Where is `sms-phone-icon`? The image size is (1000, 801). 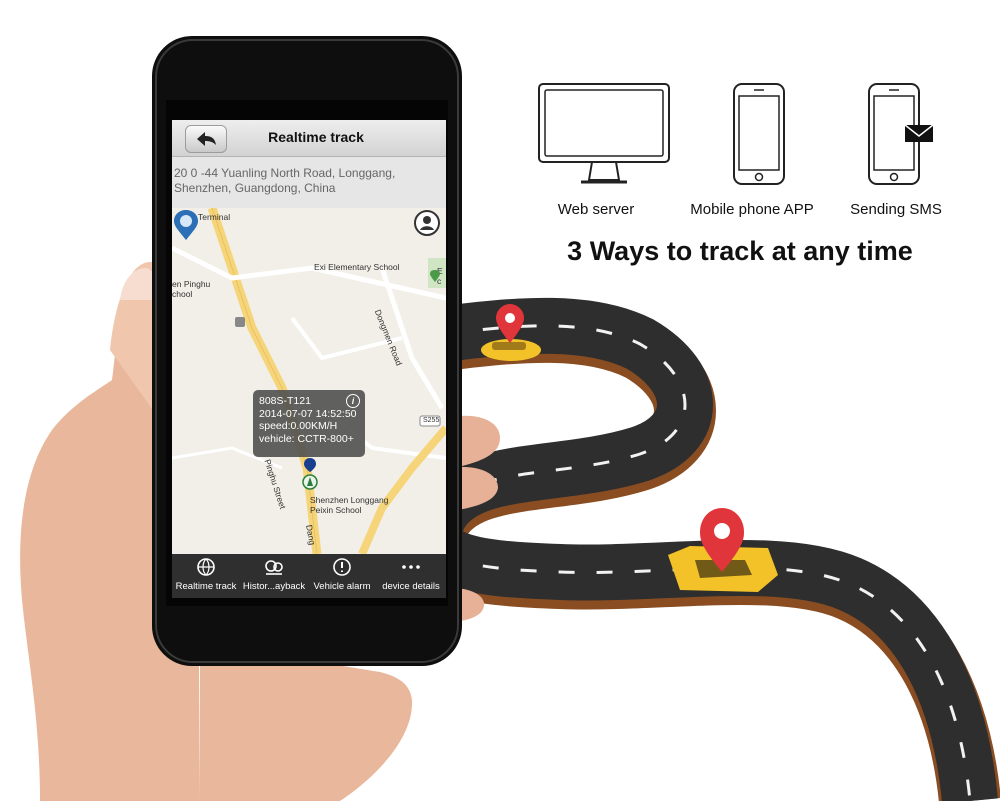 sms-phone-icon is located at coordinates (901, 134).